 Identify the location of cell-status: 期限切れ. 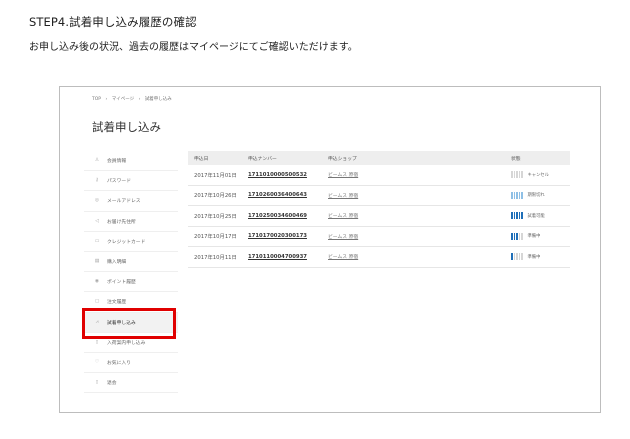
(540, 195).